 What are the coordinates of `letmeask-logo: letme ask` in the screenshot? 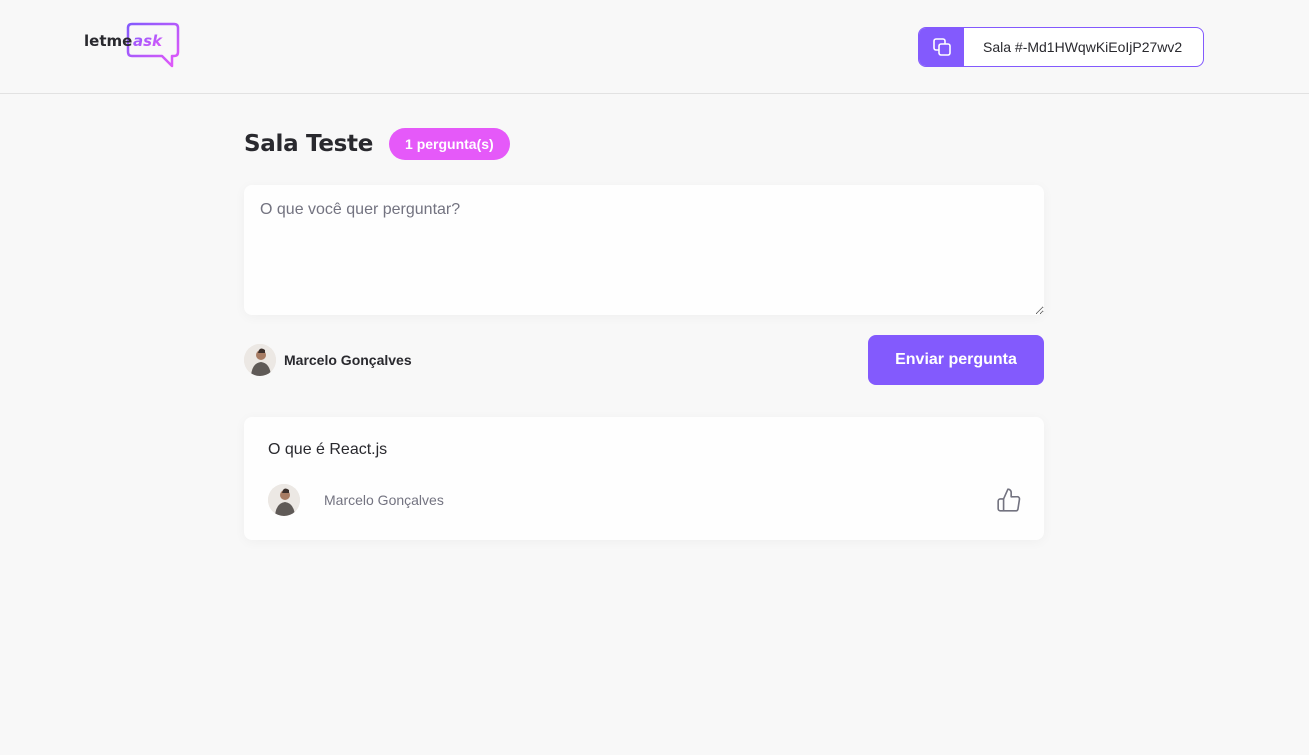 It's located at (132, 46).